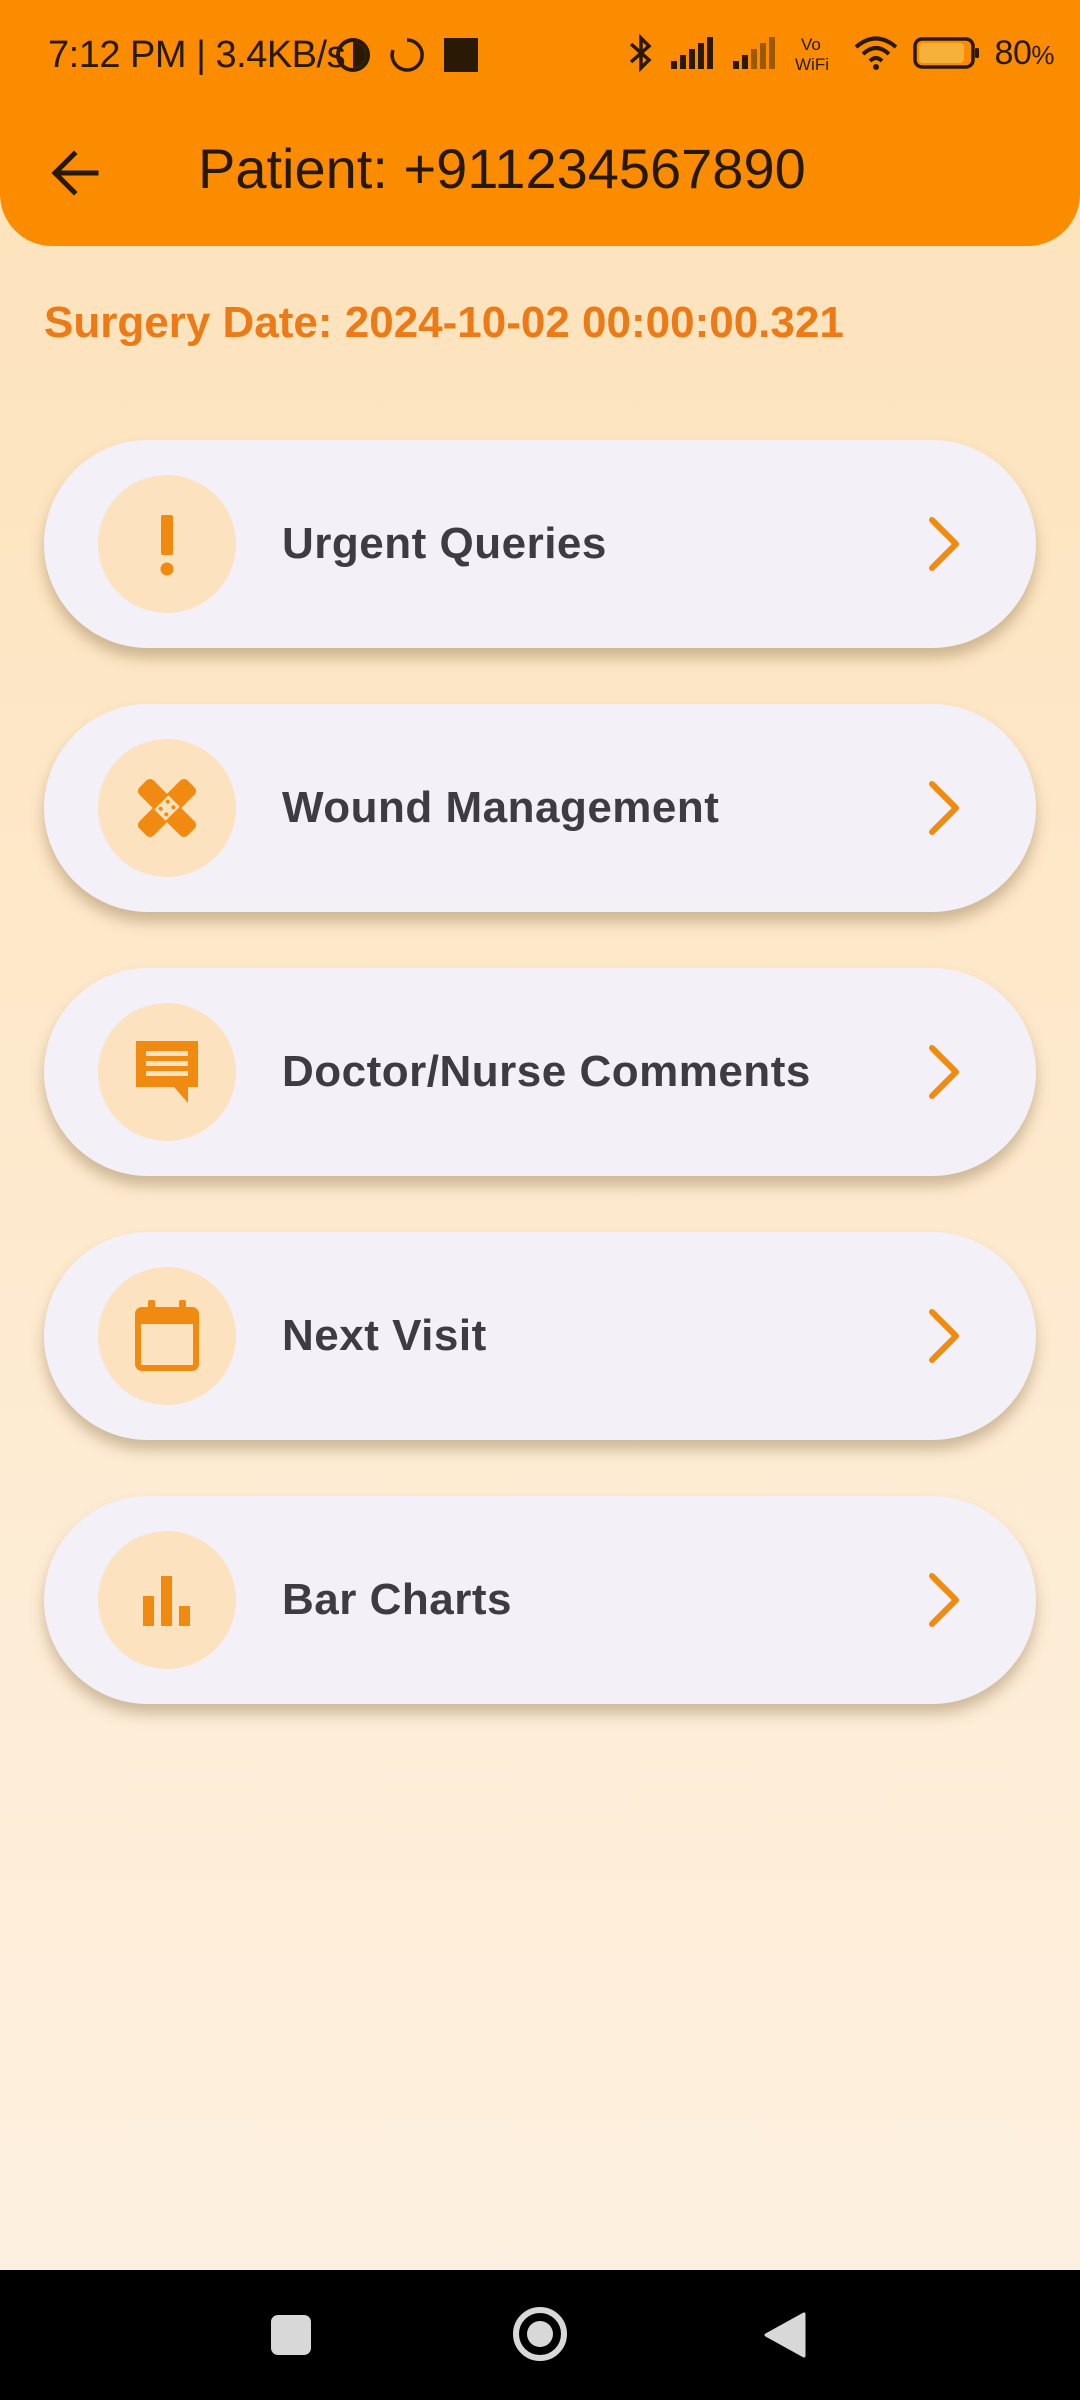 The height and width of the screenshot is (2400, 1080). I want to click on surgery-date: Surgery Date: 2024-10-02 00:00:00.321, so click(444, 322).